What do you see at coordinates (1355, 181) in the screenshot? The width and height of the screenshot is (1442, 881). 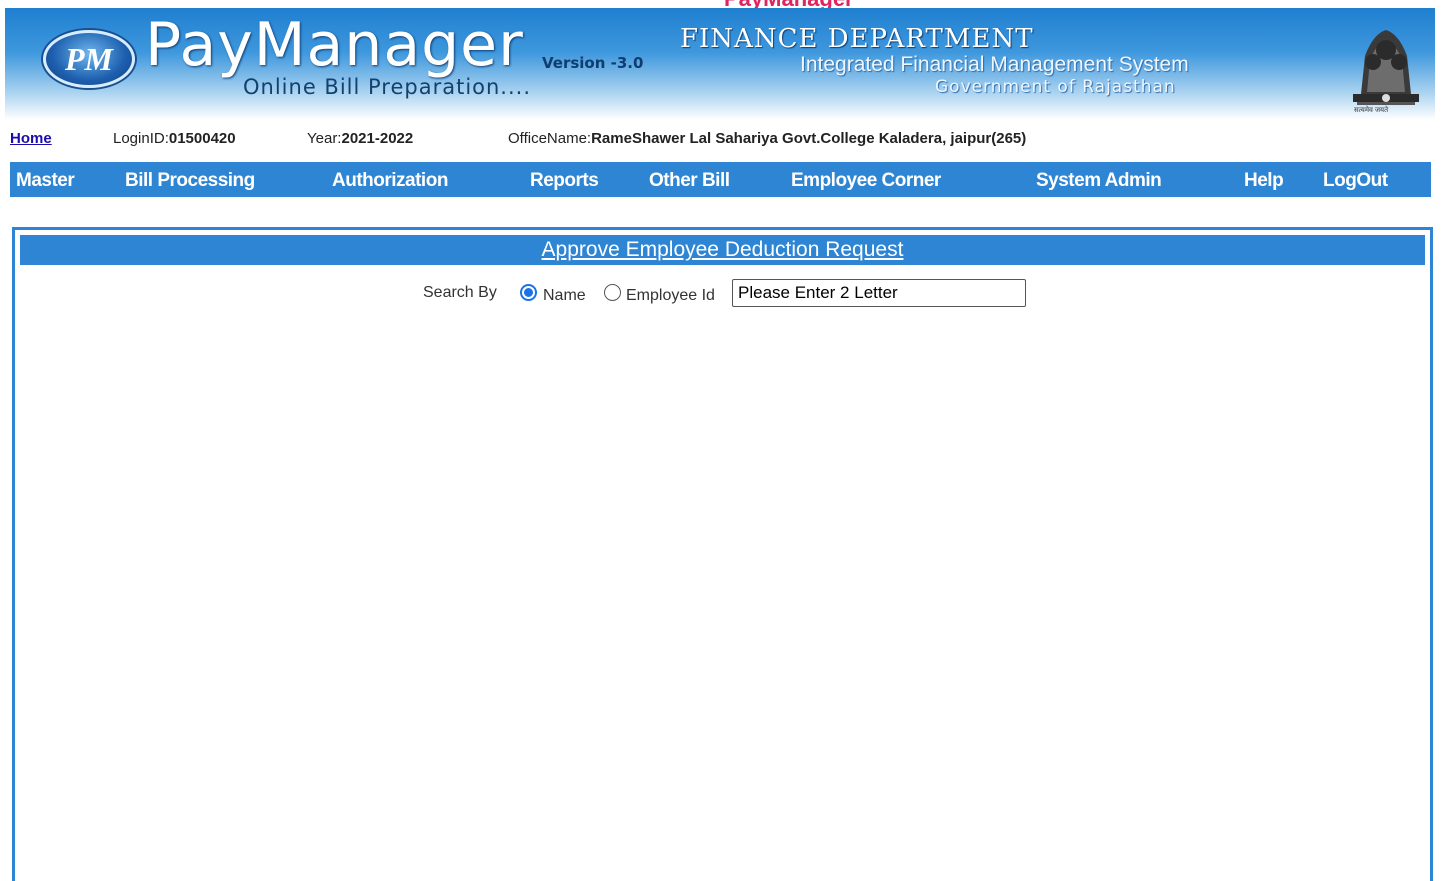 I see `menu-logout: LogOut` at bounding box center [1355, 181].